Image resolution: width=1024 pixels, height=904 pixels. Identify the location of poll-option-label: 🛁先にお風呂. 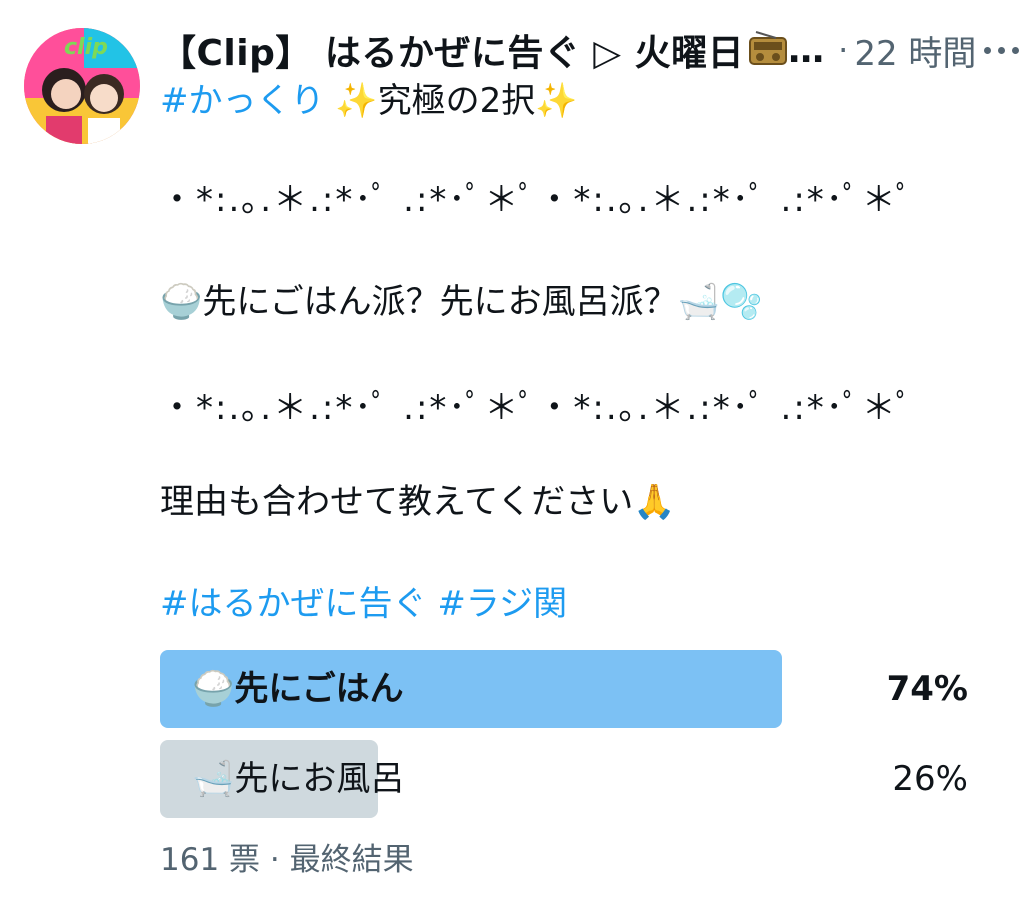
(298, 779).